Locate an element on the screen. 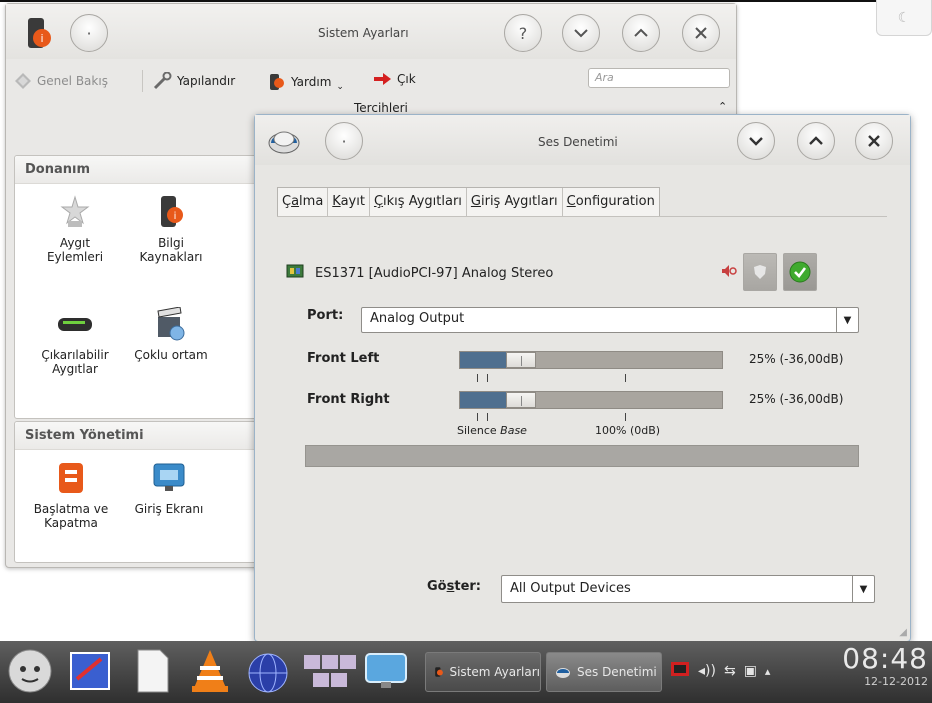  show-desktop-icon is located at coordinates (386, 671).